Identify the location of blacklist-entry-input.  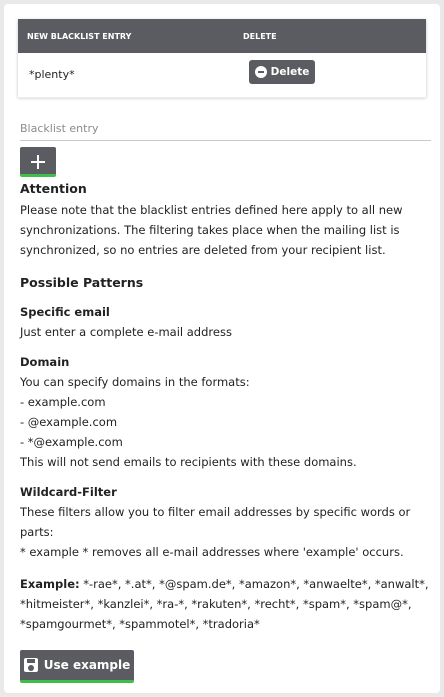
(225, 140).